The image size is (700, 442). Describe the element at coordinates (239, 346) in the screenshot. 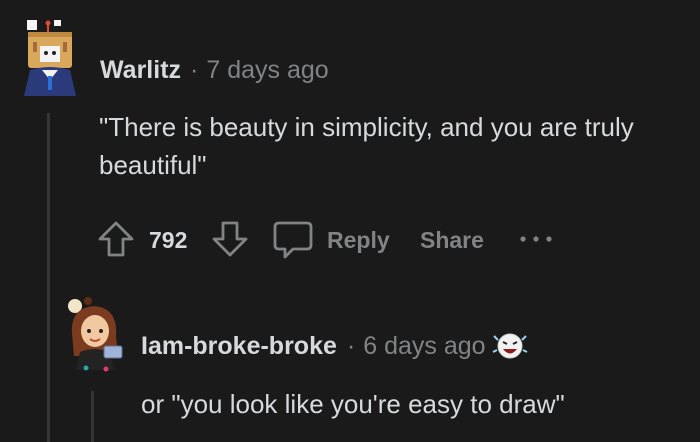

I see `username: Iam-broke-broke` at that location.